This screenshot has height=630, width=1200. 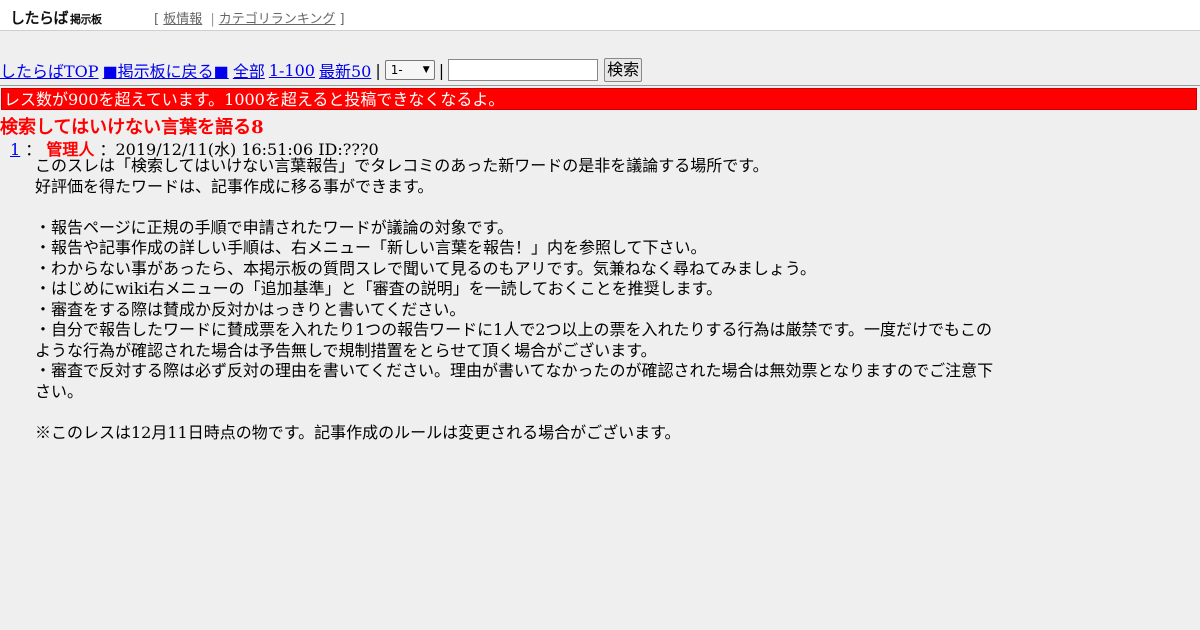 I want to click on site-header: したらば 掲示板 [ 板情報 | カテゴリランキング ], so click(x=600, y=15).